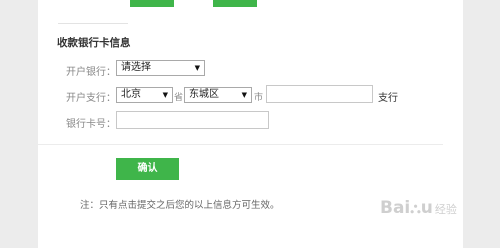  Describe the element at coordinates (388, 98) in the screenshot. I see `branch-suffix: 支行` at that location.